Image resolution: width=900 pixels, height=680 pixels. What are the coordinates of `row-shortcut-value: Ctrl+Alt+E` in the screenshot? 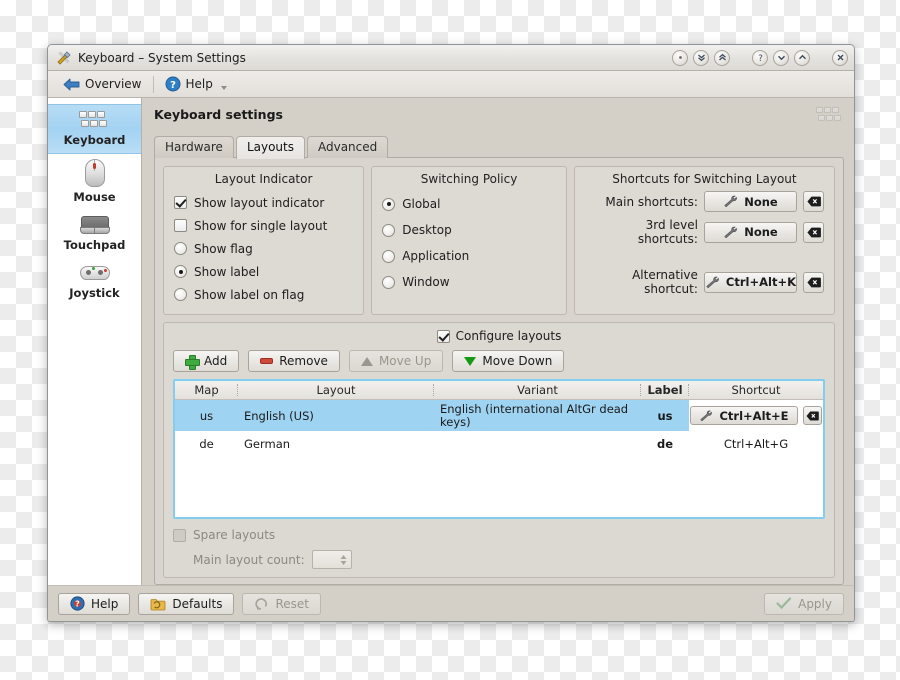 It's located at (754, 415).